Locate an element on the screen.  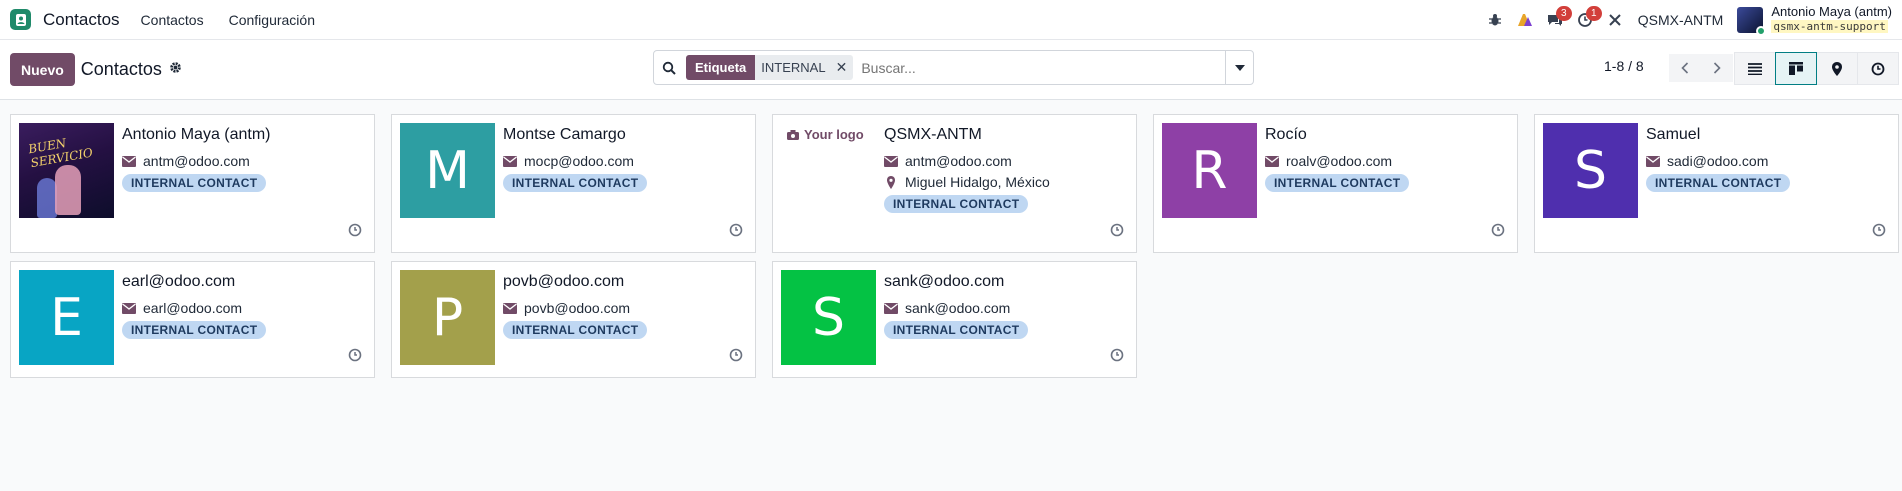
contact-email-line: earl@odoo.com is located at coordinates (182, 308).